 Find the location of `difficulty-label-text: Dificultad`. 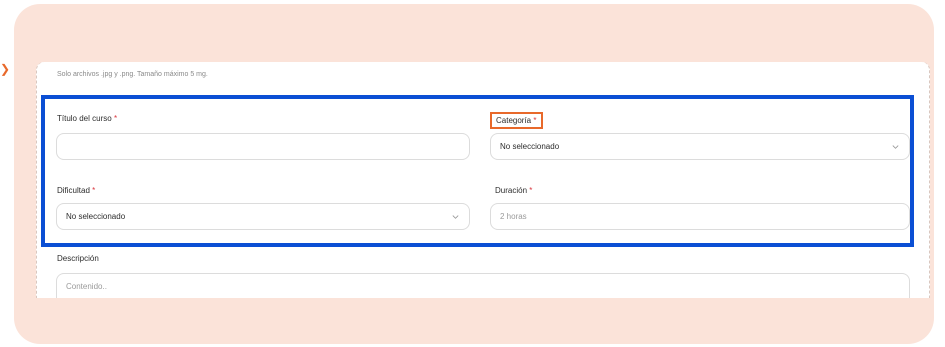

difficulty-label-text: Dificultad is located at coordinates (73, 190).